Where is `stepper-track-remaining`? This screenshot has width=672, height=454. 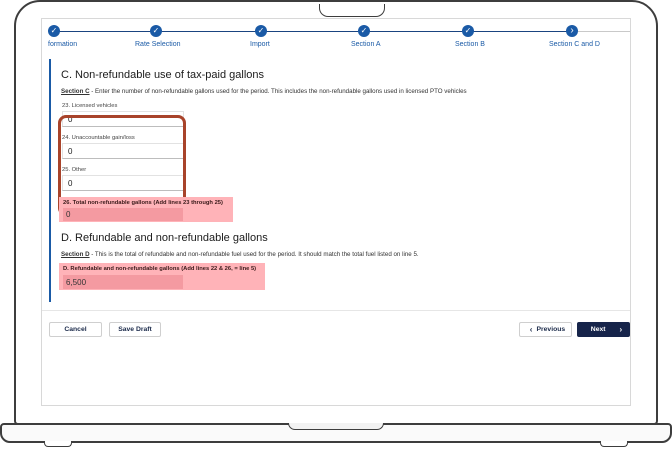 stepper-track-remaining is located at coordinates (601, 31).